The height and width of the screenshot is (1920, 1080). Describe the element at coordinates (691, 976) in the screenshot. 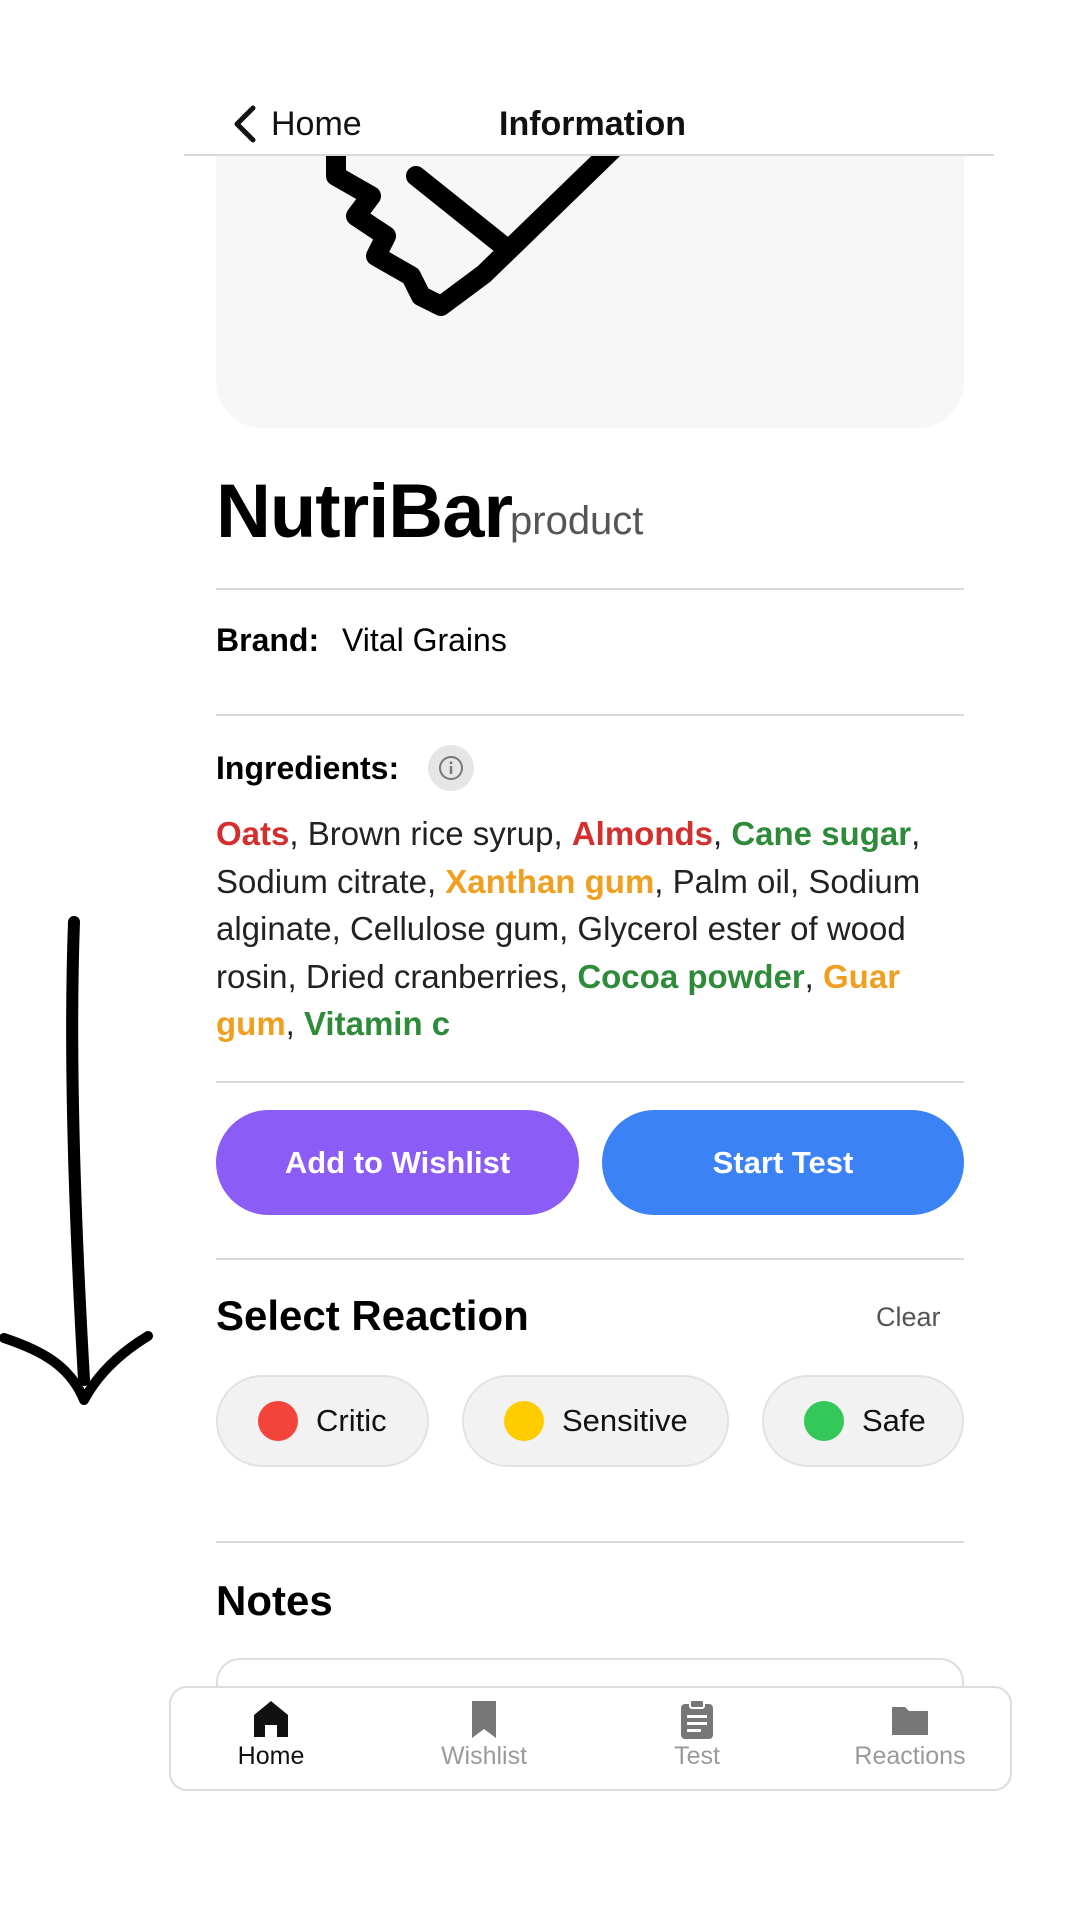

I see `ingredient: Cocoa powder` at that location.